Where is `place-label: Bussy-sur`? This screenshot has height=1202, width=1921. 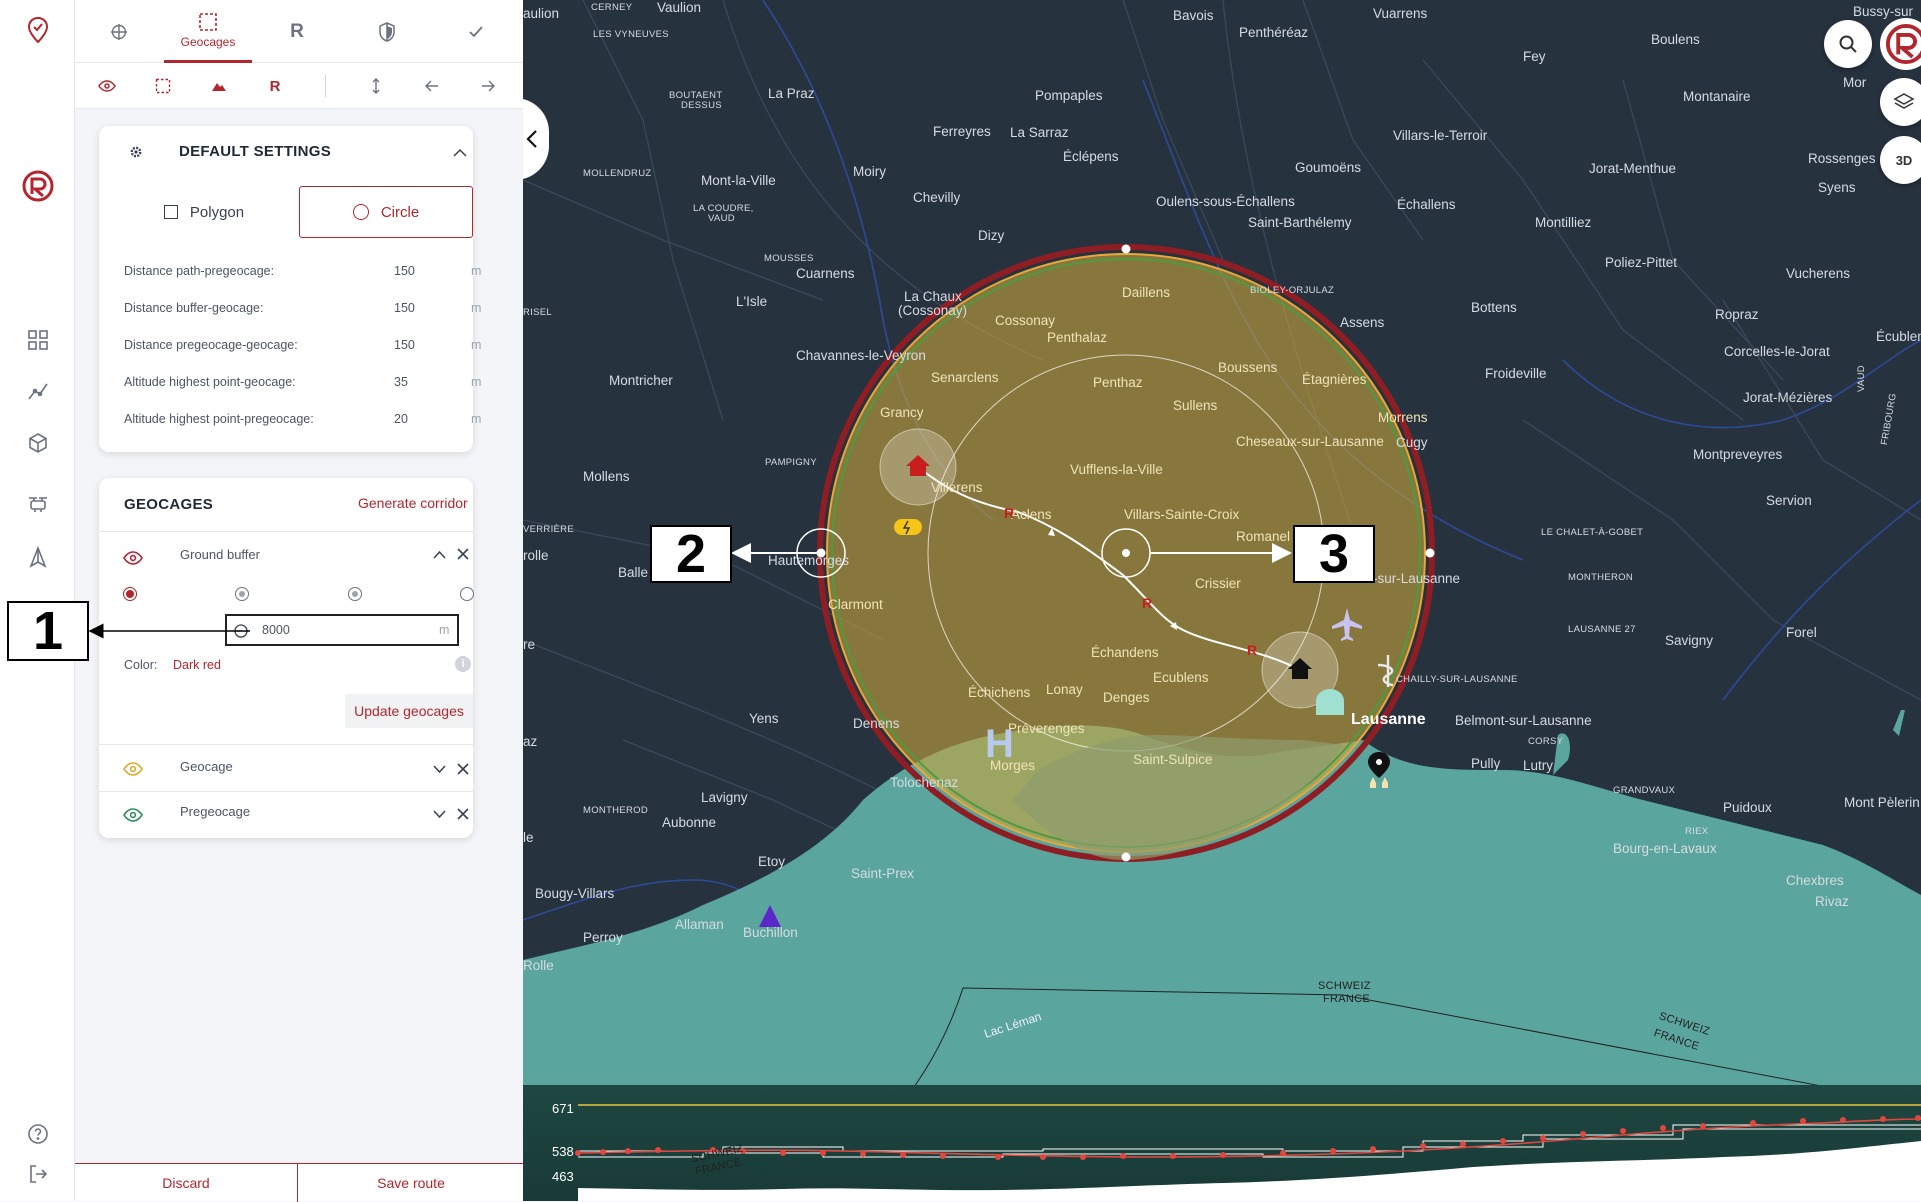 place-label: Bussy-sur is located at coordinates (1883, 11).